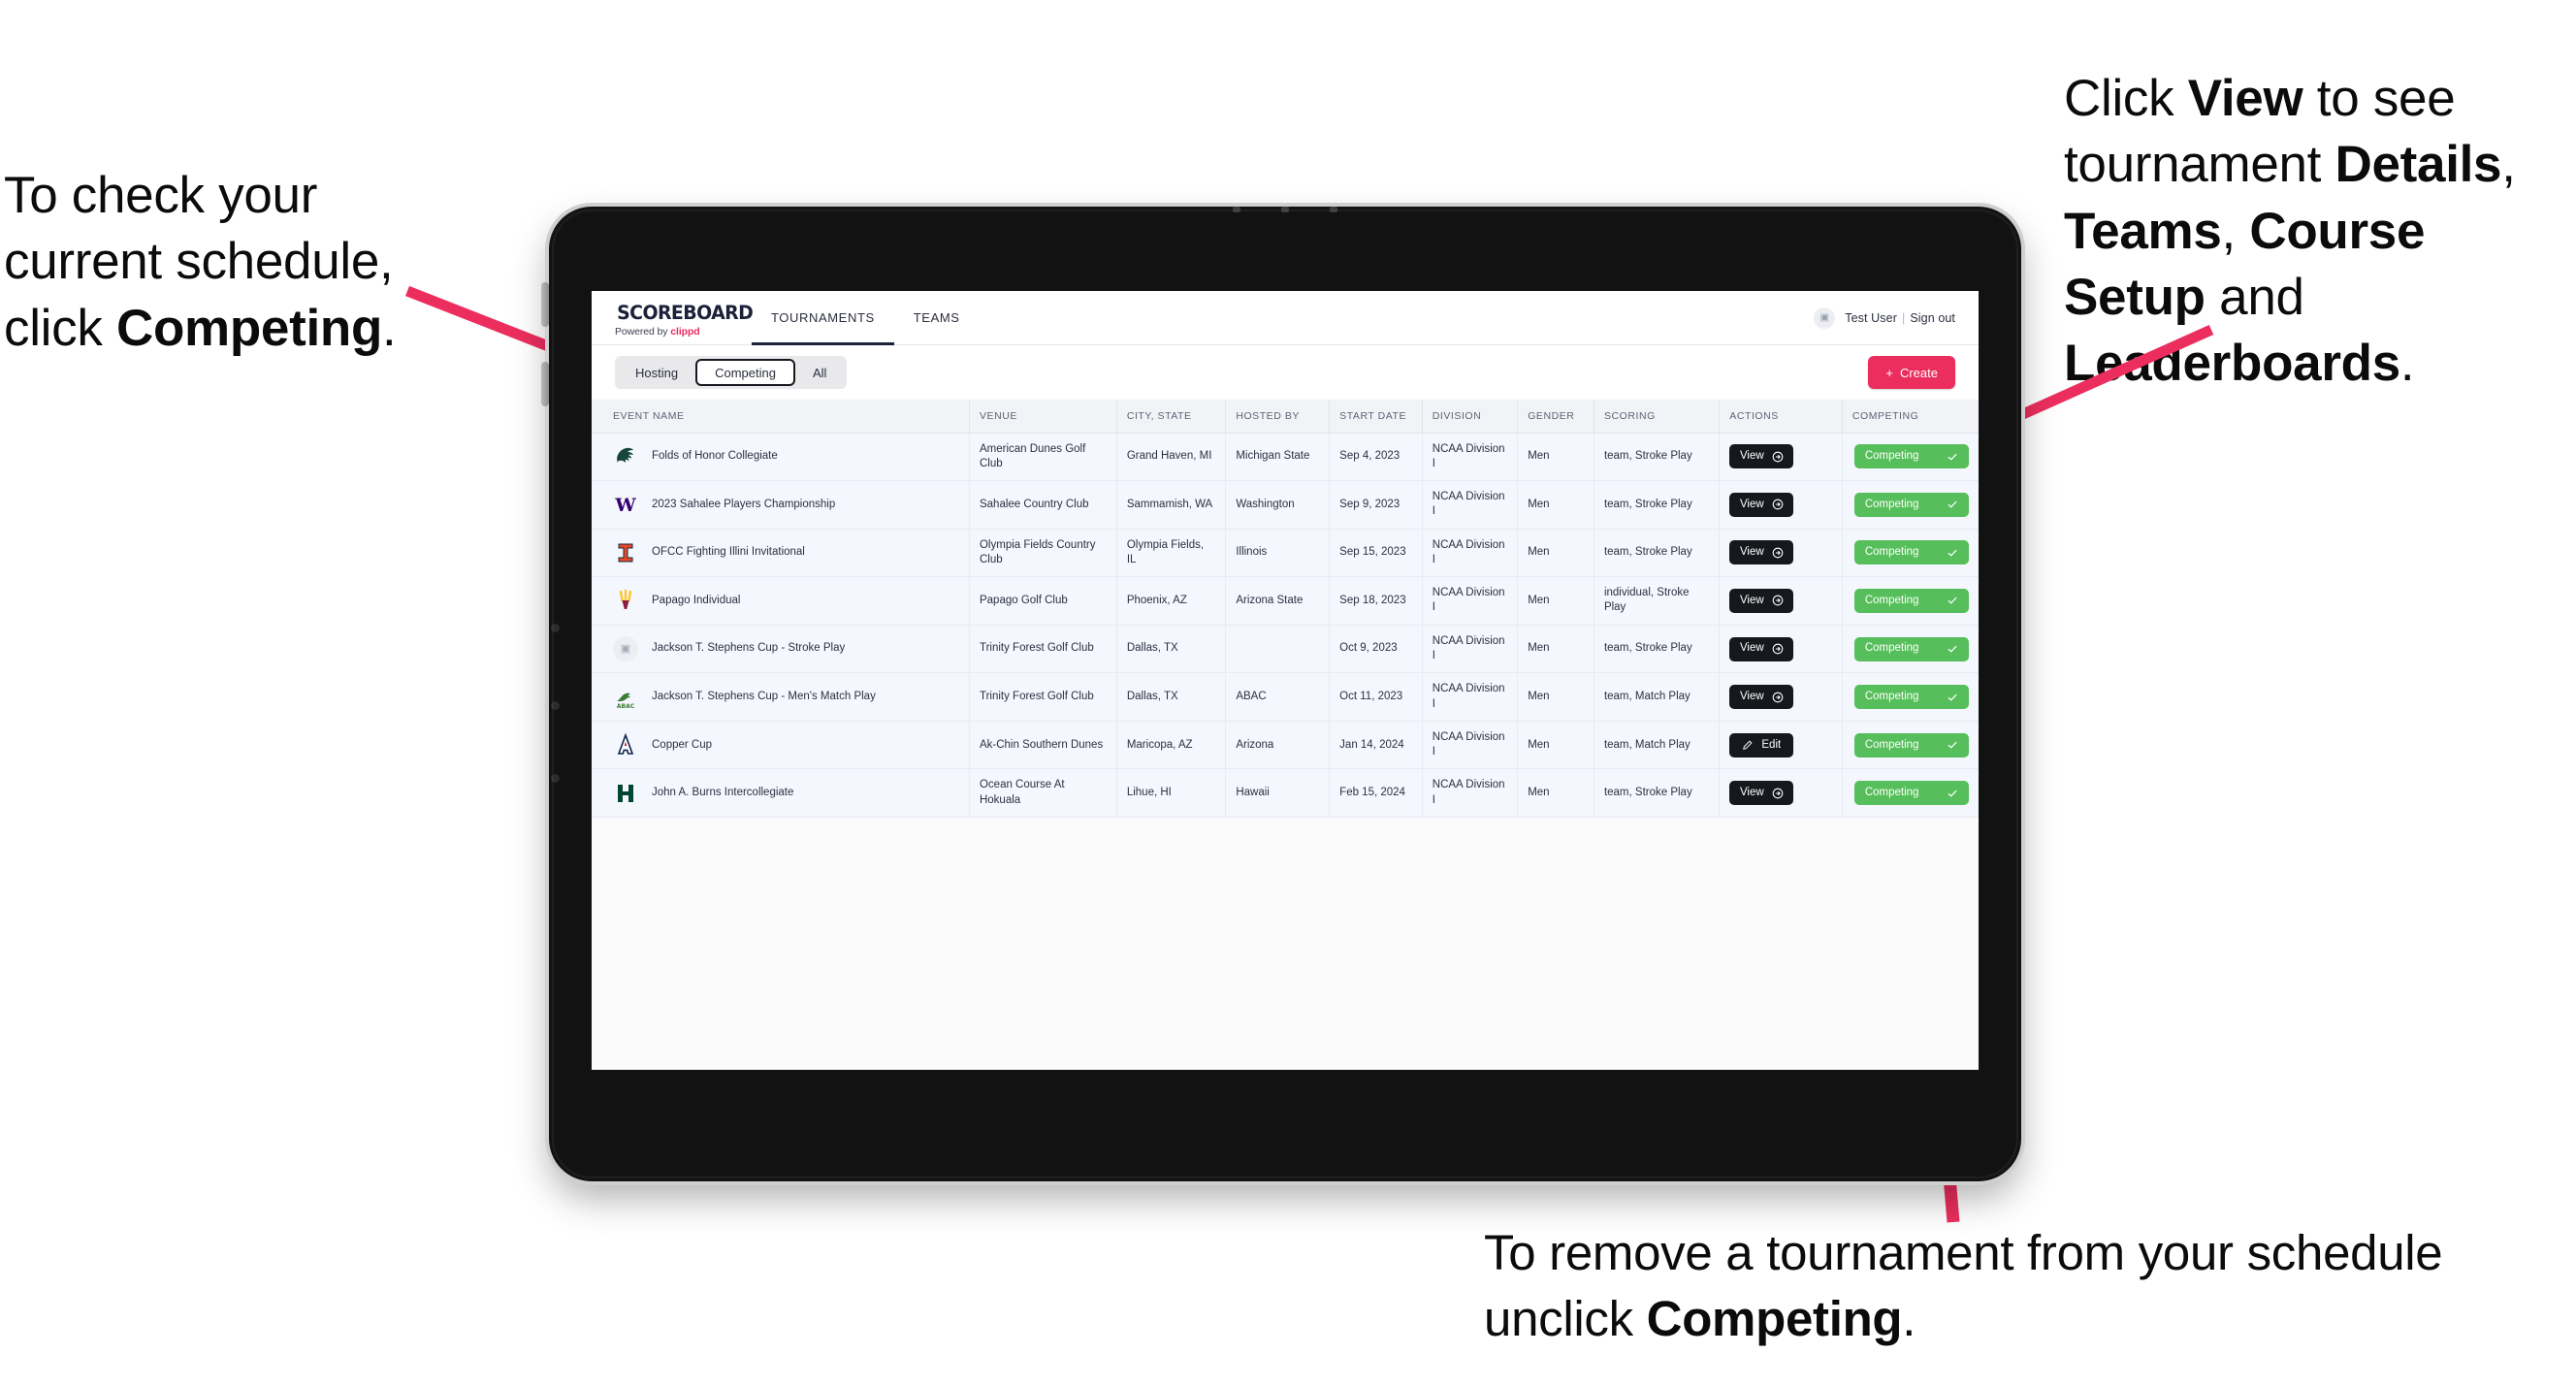 This screenshot has width=2576, height=1386. What do you see at coordinates (1376, 601) in the screenshot?
I see `cell-start-date: Sep 18, 2023` at bounding box center [1376, 601].